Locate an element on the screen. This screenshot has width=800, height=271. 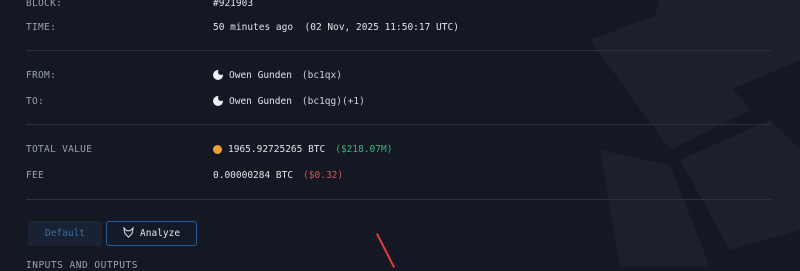
block-value: #921903 is located at coordinates (233, 4).